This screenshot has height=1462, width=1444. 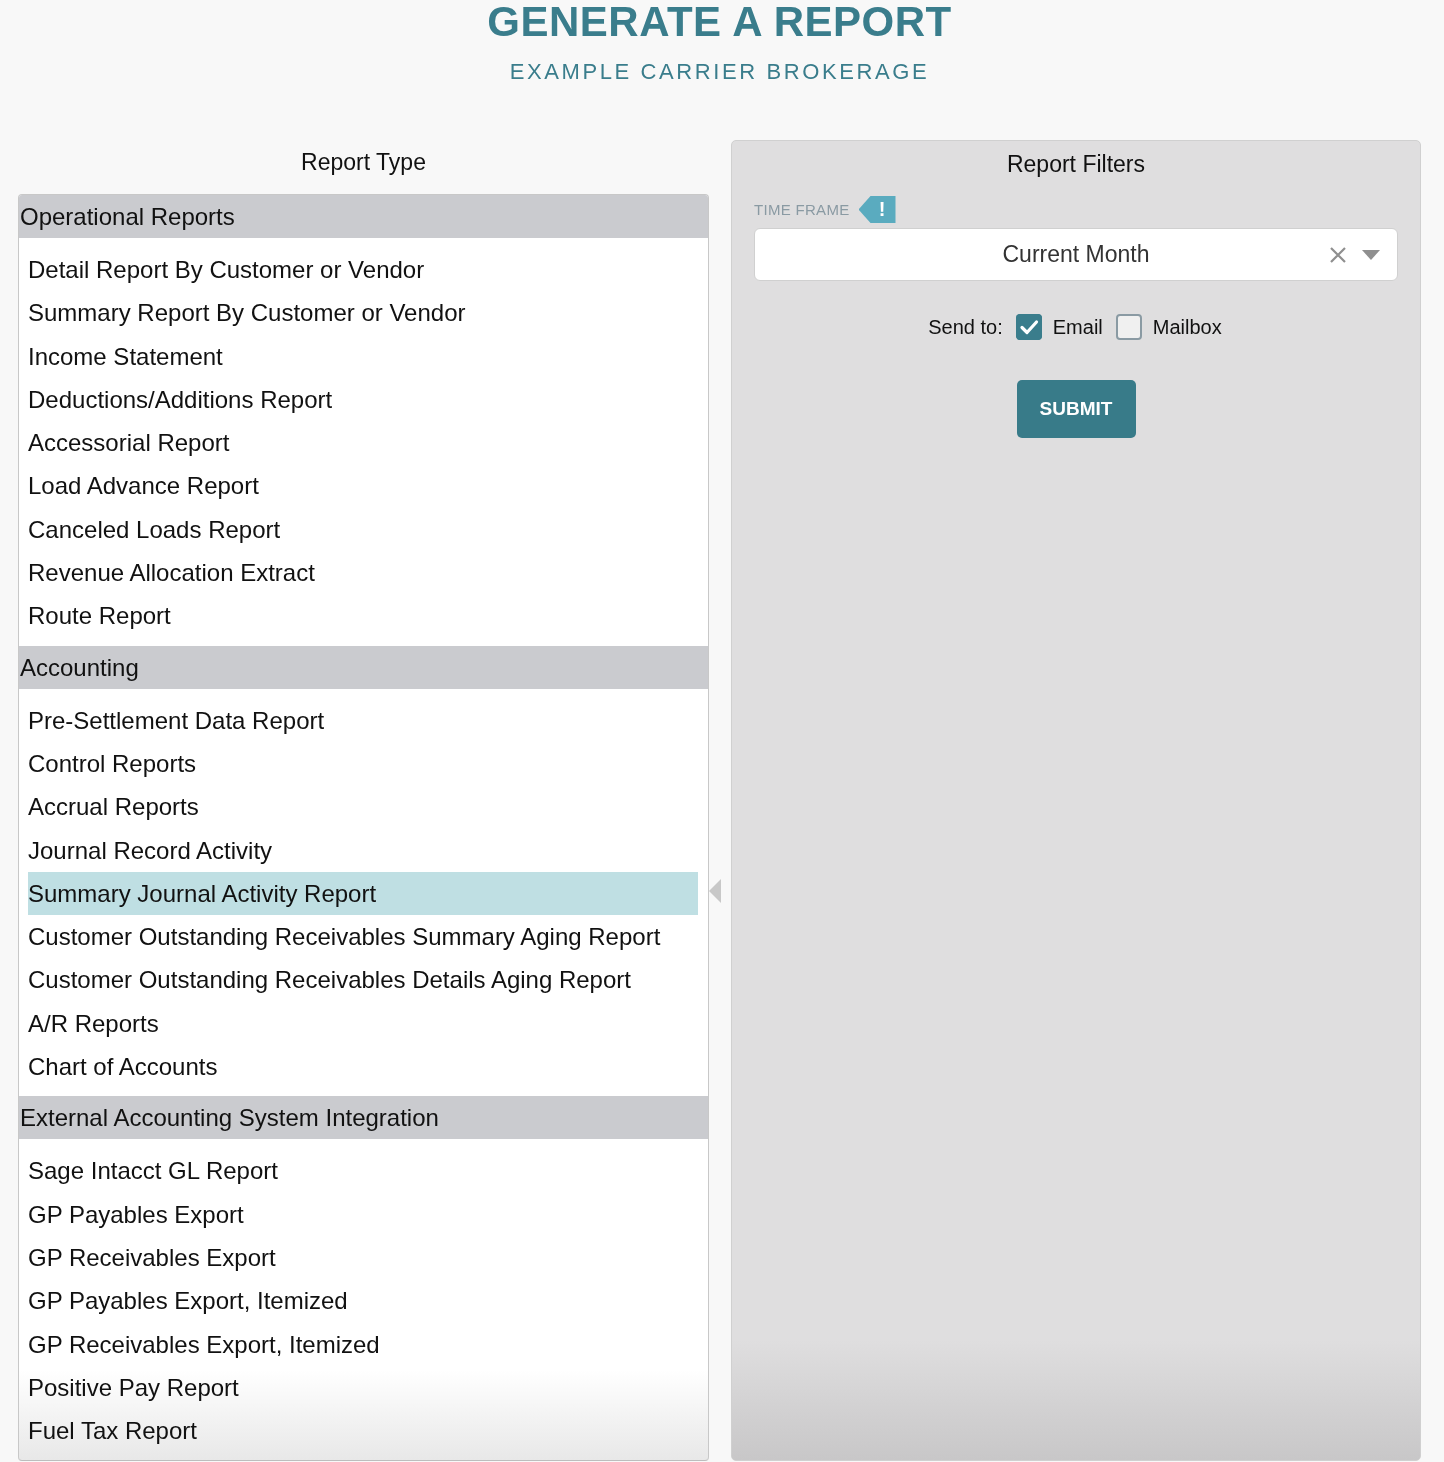 I want to click on report-list-item: Load Advance Report, so click(x=363, y=486).